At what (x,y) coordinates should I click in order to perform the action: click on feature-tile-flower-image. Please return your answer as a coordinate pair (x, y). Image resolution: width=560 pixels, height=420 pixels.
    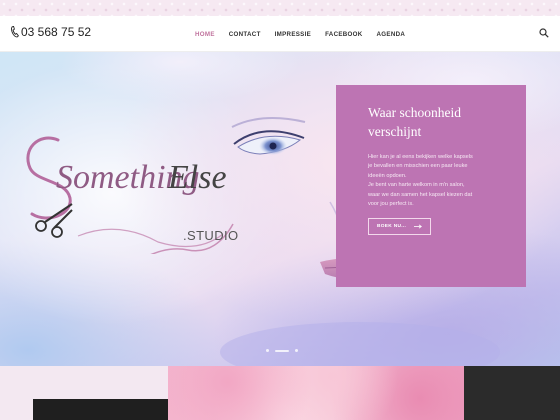
    Looking at the image, I should click on (316, 393).